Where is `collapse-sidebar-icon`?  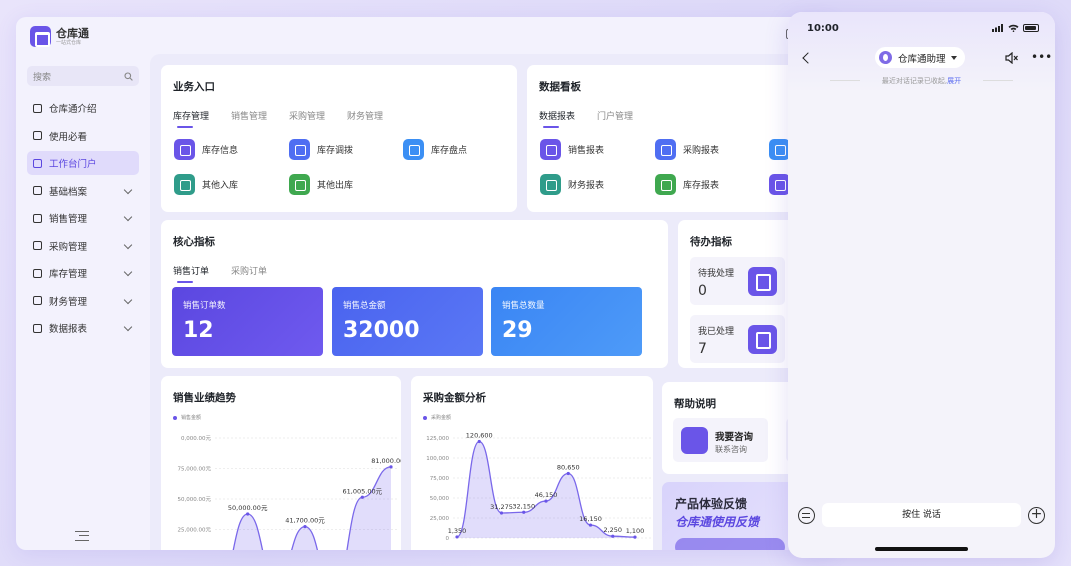
collapse-sidebar-icon is located at coordinates (82, 536).